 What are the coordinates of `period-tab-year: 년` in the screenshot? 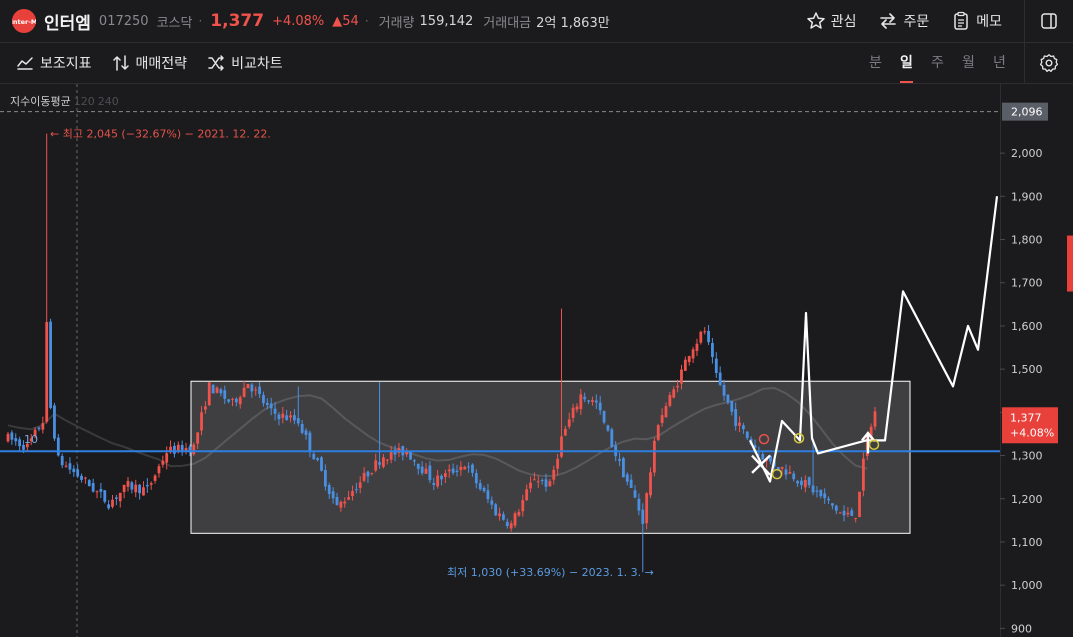 It's located at (999, 63).